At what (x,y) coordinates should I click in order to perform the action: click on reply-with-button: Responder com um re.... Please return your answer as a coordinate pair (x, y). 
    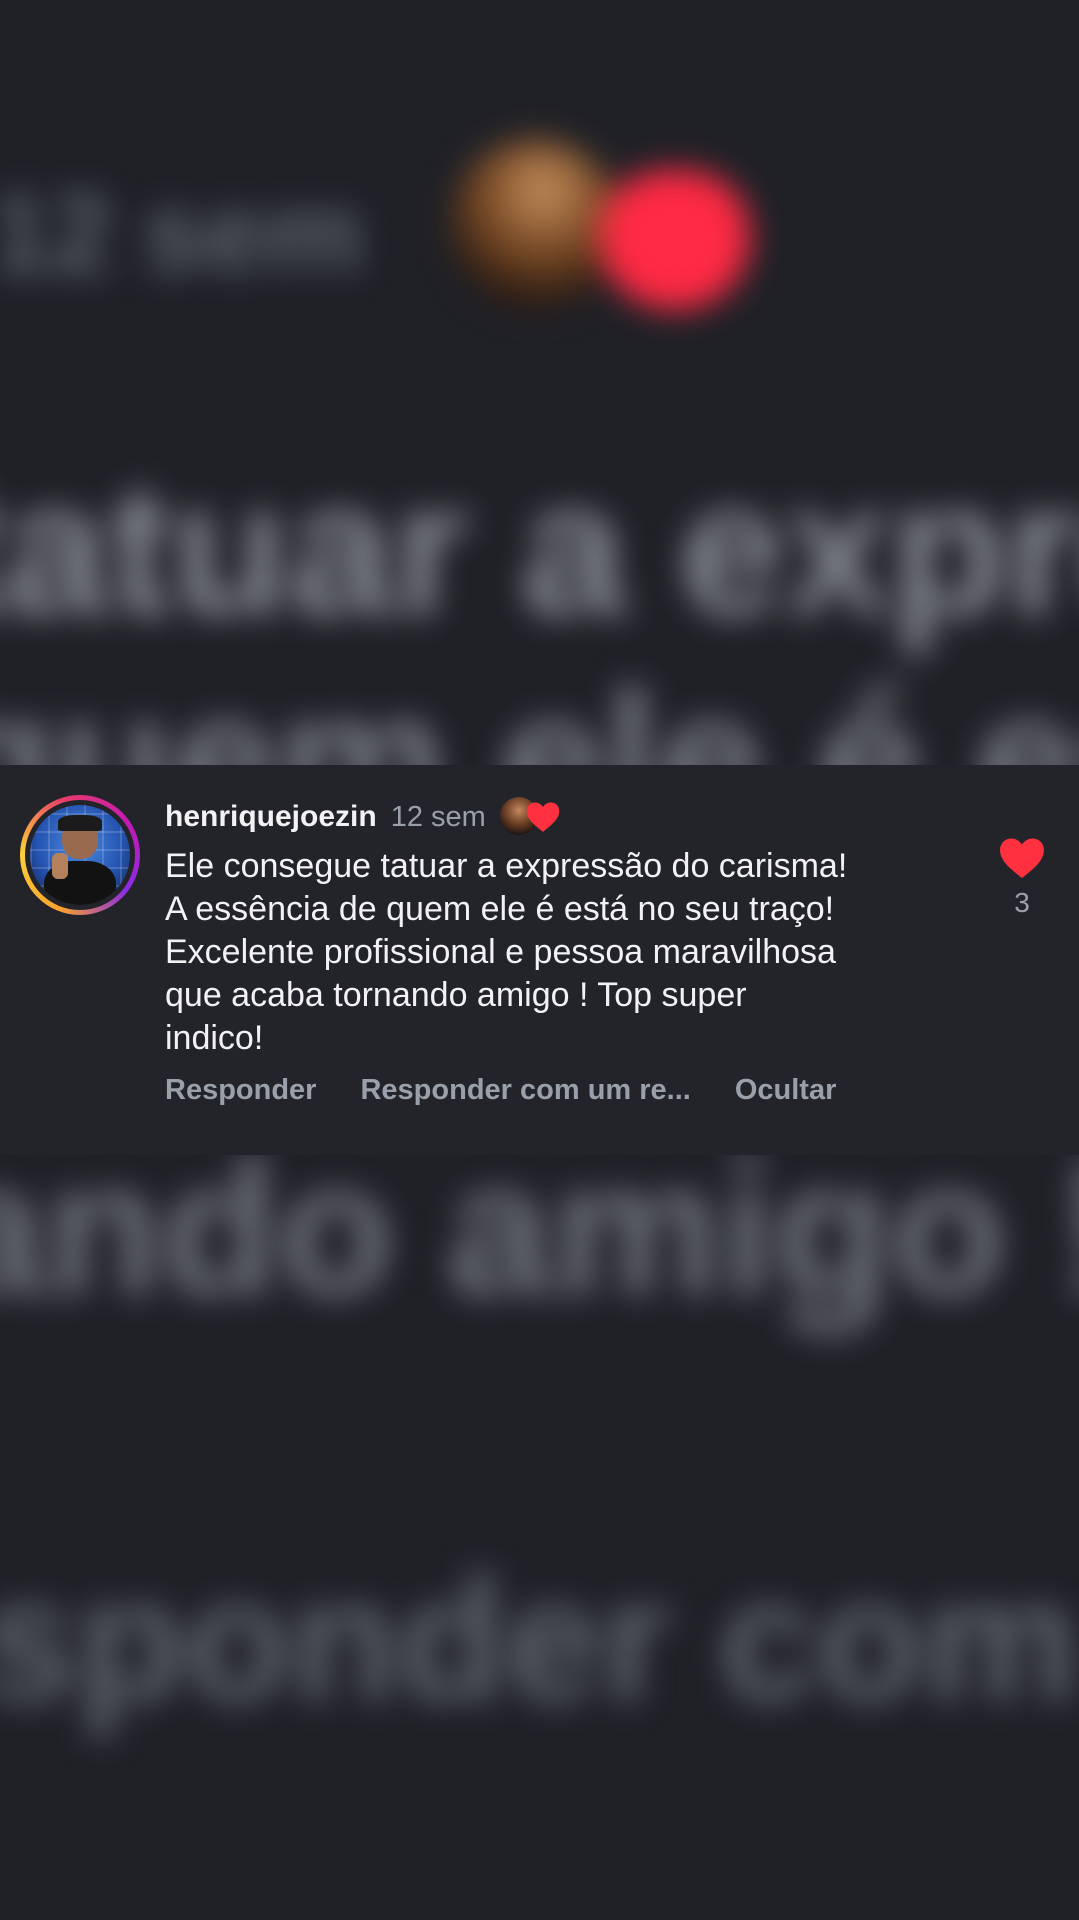
    Looking at the image, I should click on (525, 1090).